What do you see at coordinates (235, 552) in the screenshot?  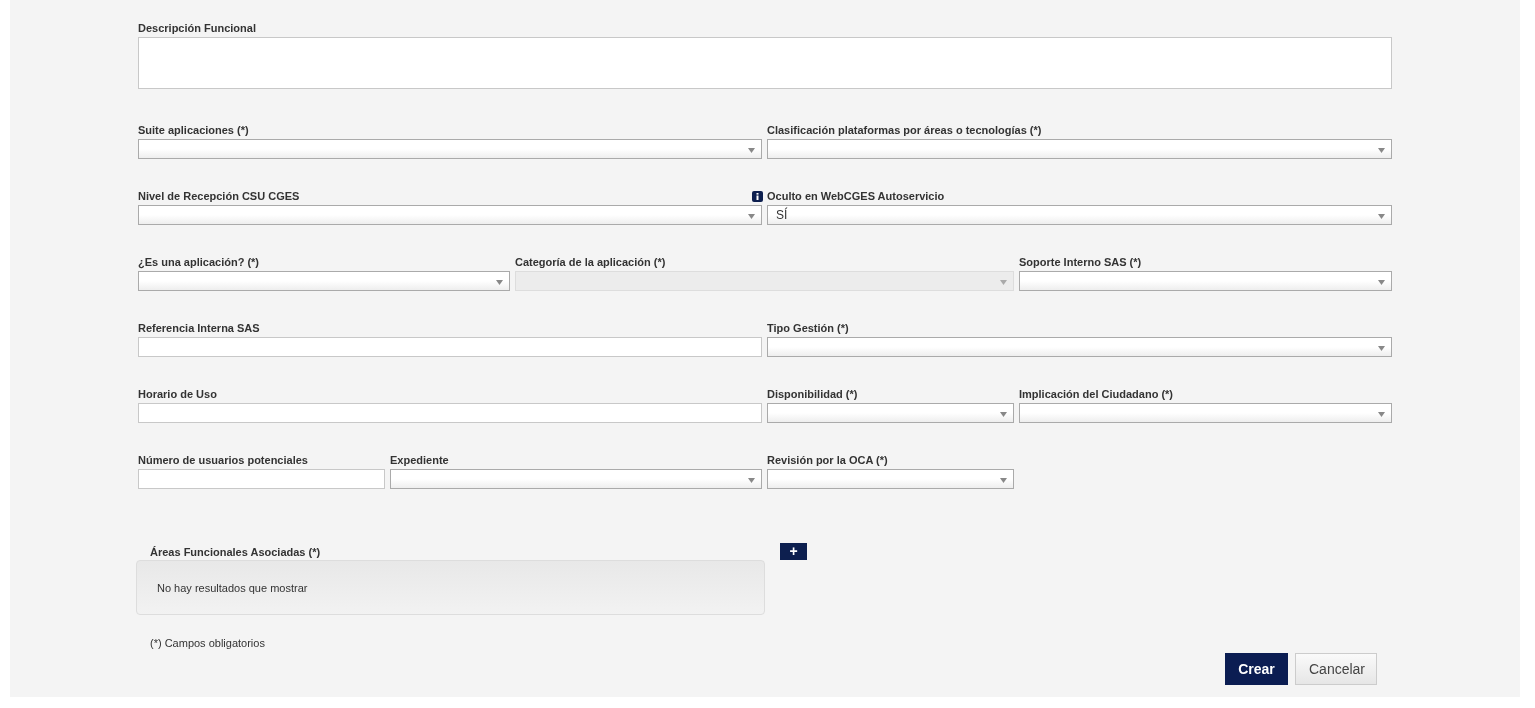 I see `section-label: Áreas Funcionales Asociadas (*)` at bounding box center [235, 552].